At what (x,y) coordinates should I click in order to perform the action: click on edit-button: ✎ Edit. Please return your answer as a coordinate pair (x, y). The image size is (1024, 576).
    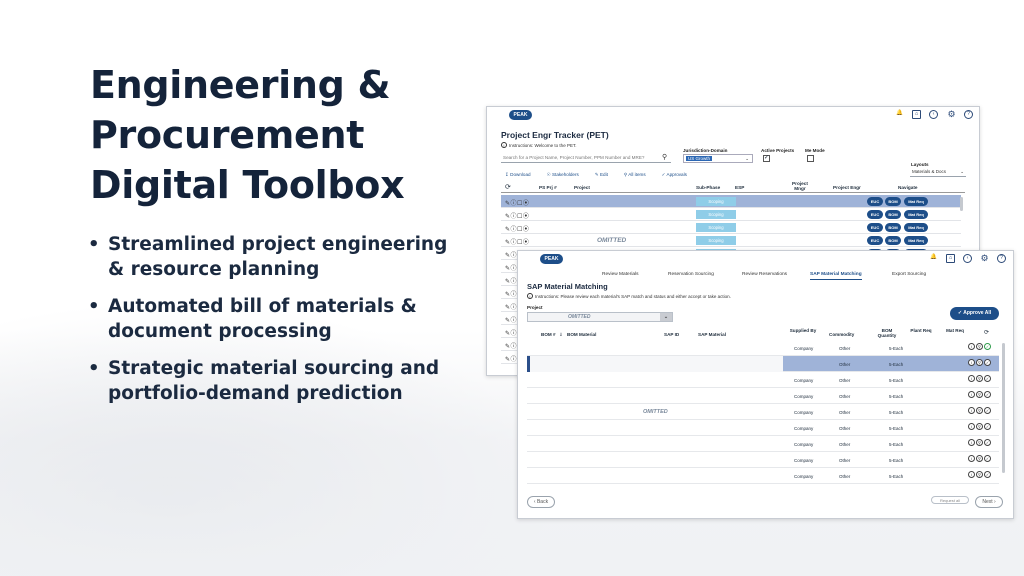
    Looking at the image, I should click on (601, 175).